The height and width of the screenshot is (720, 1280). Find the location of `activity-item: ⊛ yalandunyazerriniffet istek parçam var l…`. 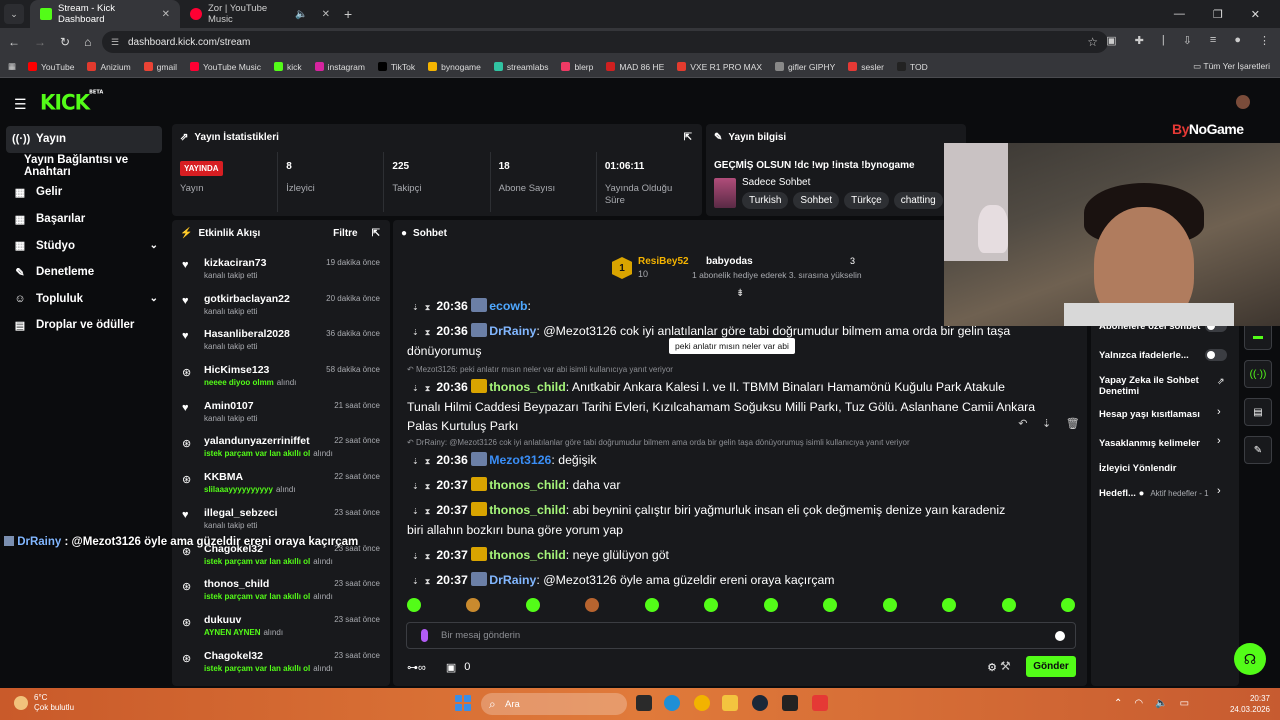

activity-item: ⊛ yalandunyazerriniffet istek parçam var l… is located at coordinates (281, 447).